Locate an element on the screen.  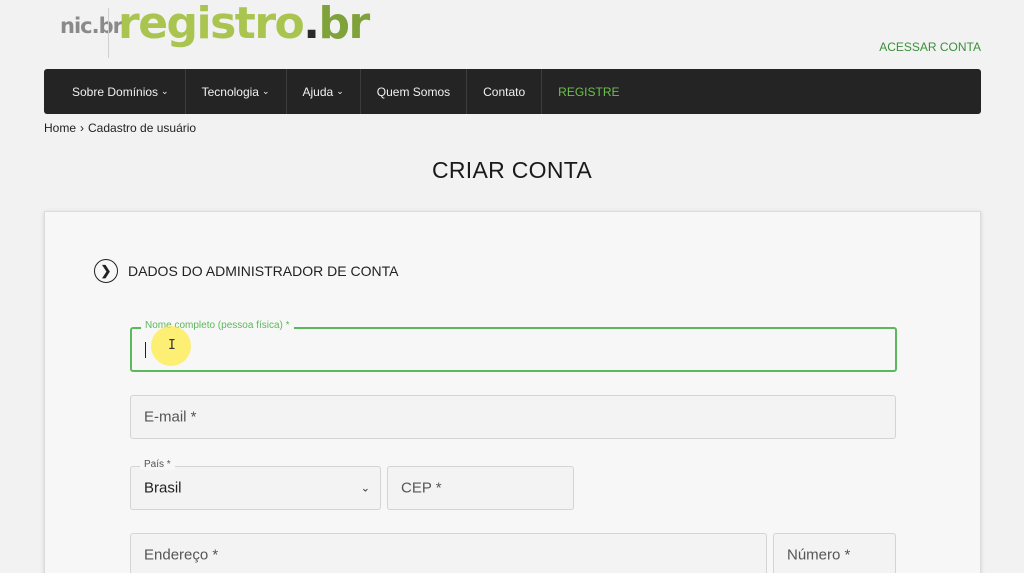
address-placeholder: Endereço * is located at coordinates (181, 555).